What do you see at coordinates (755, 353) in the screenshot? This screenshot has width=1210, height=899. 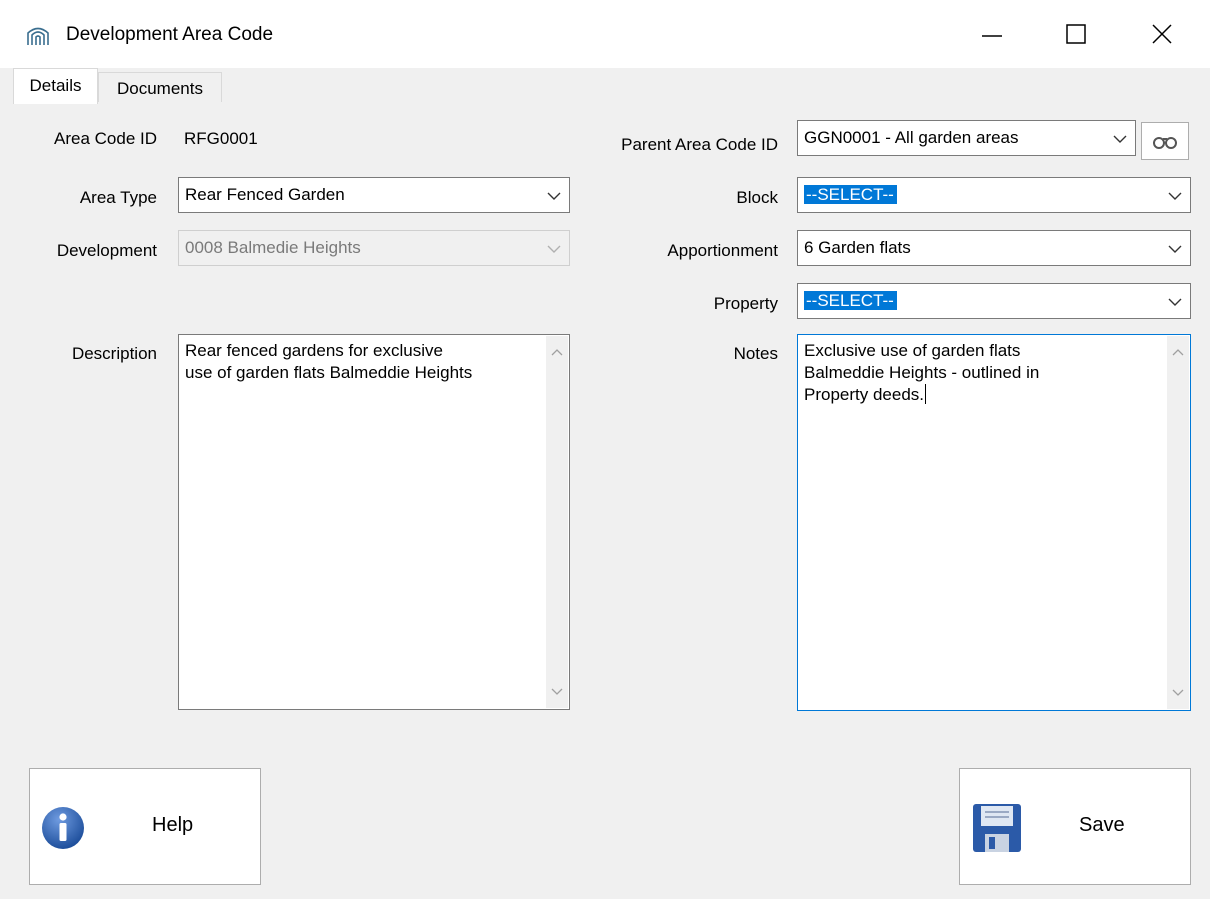 I see `notes-label: Notes` at bounding box center [755, 353].